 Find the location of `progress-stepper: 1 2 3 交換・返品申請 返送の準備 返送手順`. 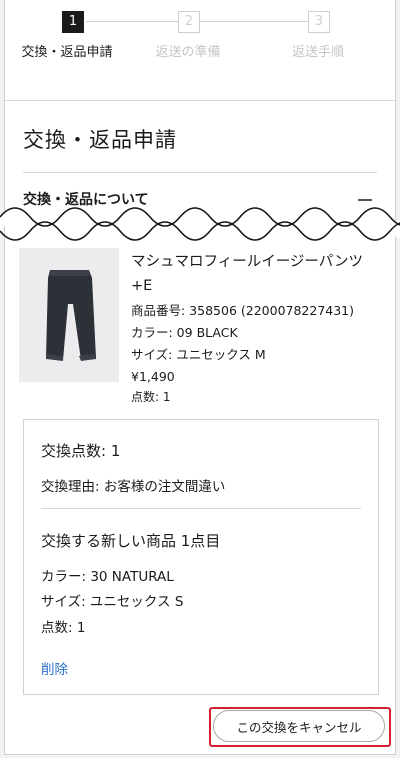

progress-stepper: 1 2 3 交換・返品申請 返送の準備 返送手順 is located at coordinates (200, 48).